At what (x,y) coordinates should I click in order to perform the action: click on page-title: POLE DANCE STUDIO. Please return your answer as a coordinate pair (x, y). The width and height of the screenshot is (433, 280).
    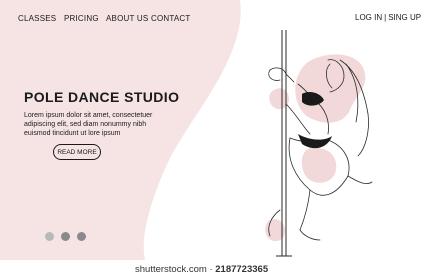
    Looking at the image, I should click on (102, 97).